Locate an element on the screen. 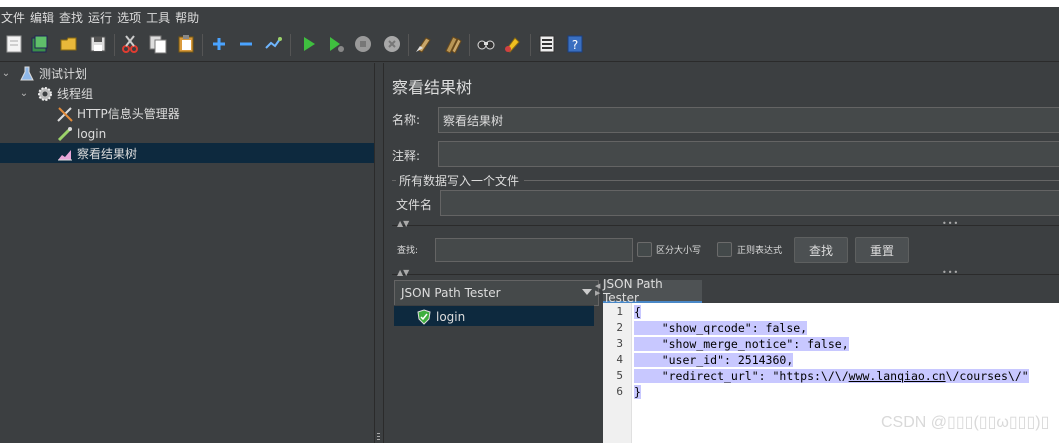 This screenshot has height=443, width=1059. menu-options: 选项 is located at coordinates (130, 17).